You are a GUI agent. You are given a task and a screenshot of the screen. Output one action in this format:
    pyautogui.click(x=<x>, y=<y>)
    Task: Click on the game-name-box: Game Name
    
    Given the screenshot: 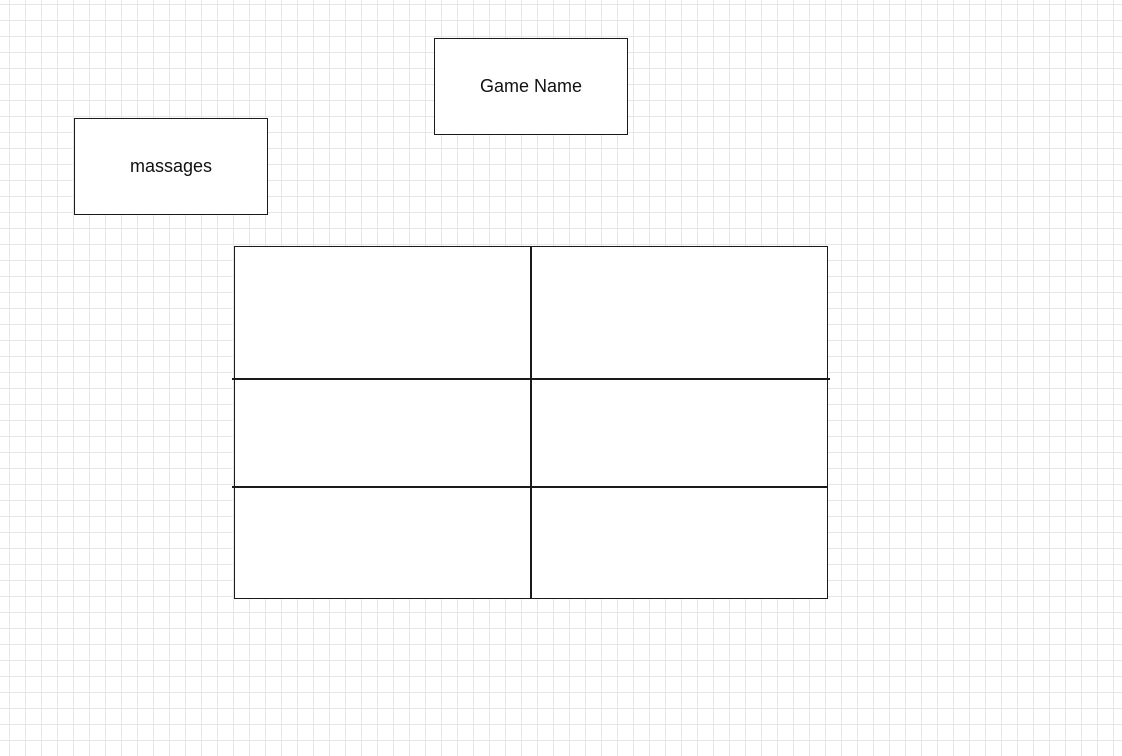 What is the action you would take?
    pyautogui.click(x=531, y=86)
    